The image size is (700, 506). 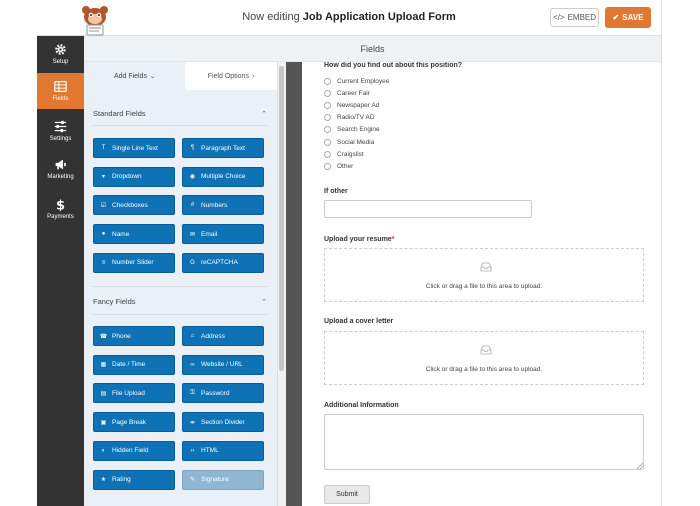 What do you see at coordinates (616, 17) in the screenshot?
I see `check-icon: ✔` at bounding box center [616, 17].